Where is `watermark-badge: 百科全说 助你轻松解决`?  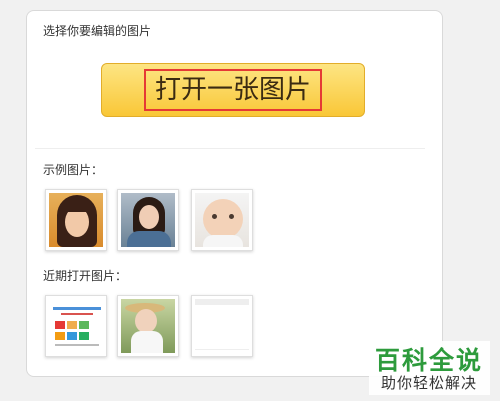 watermark-badge: 百科全说 助你轻松解决 is located at coordinates (429, 368).